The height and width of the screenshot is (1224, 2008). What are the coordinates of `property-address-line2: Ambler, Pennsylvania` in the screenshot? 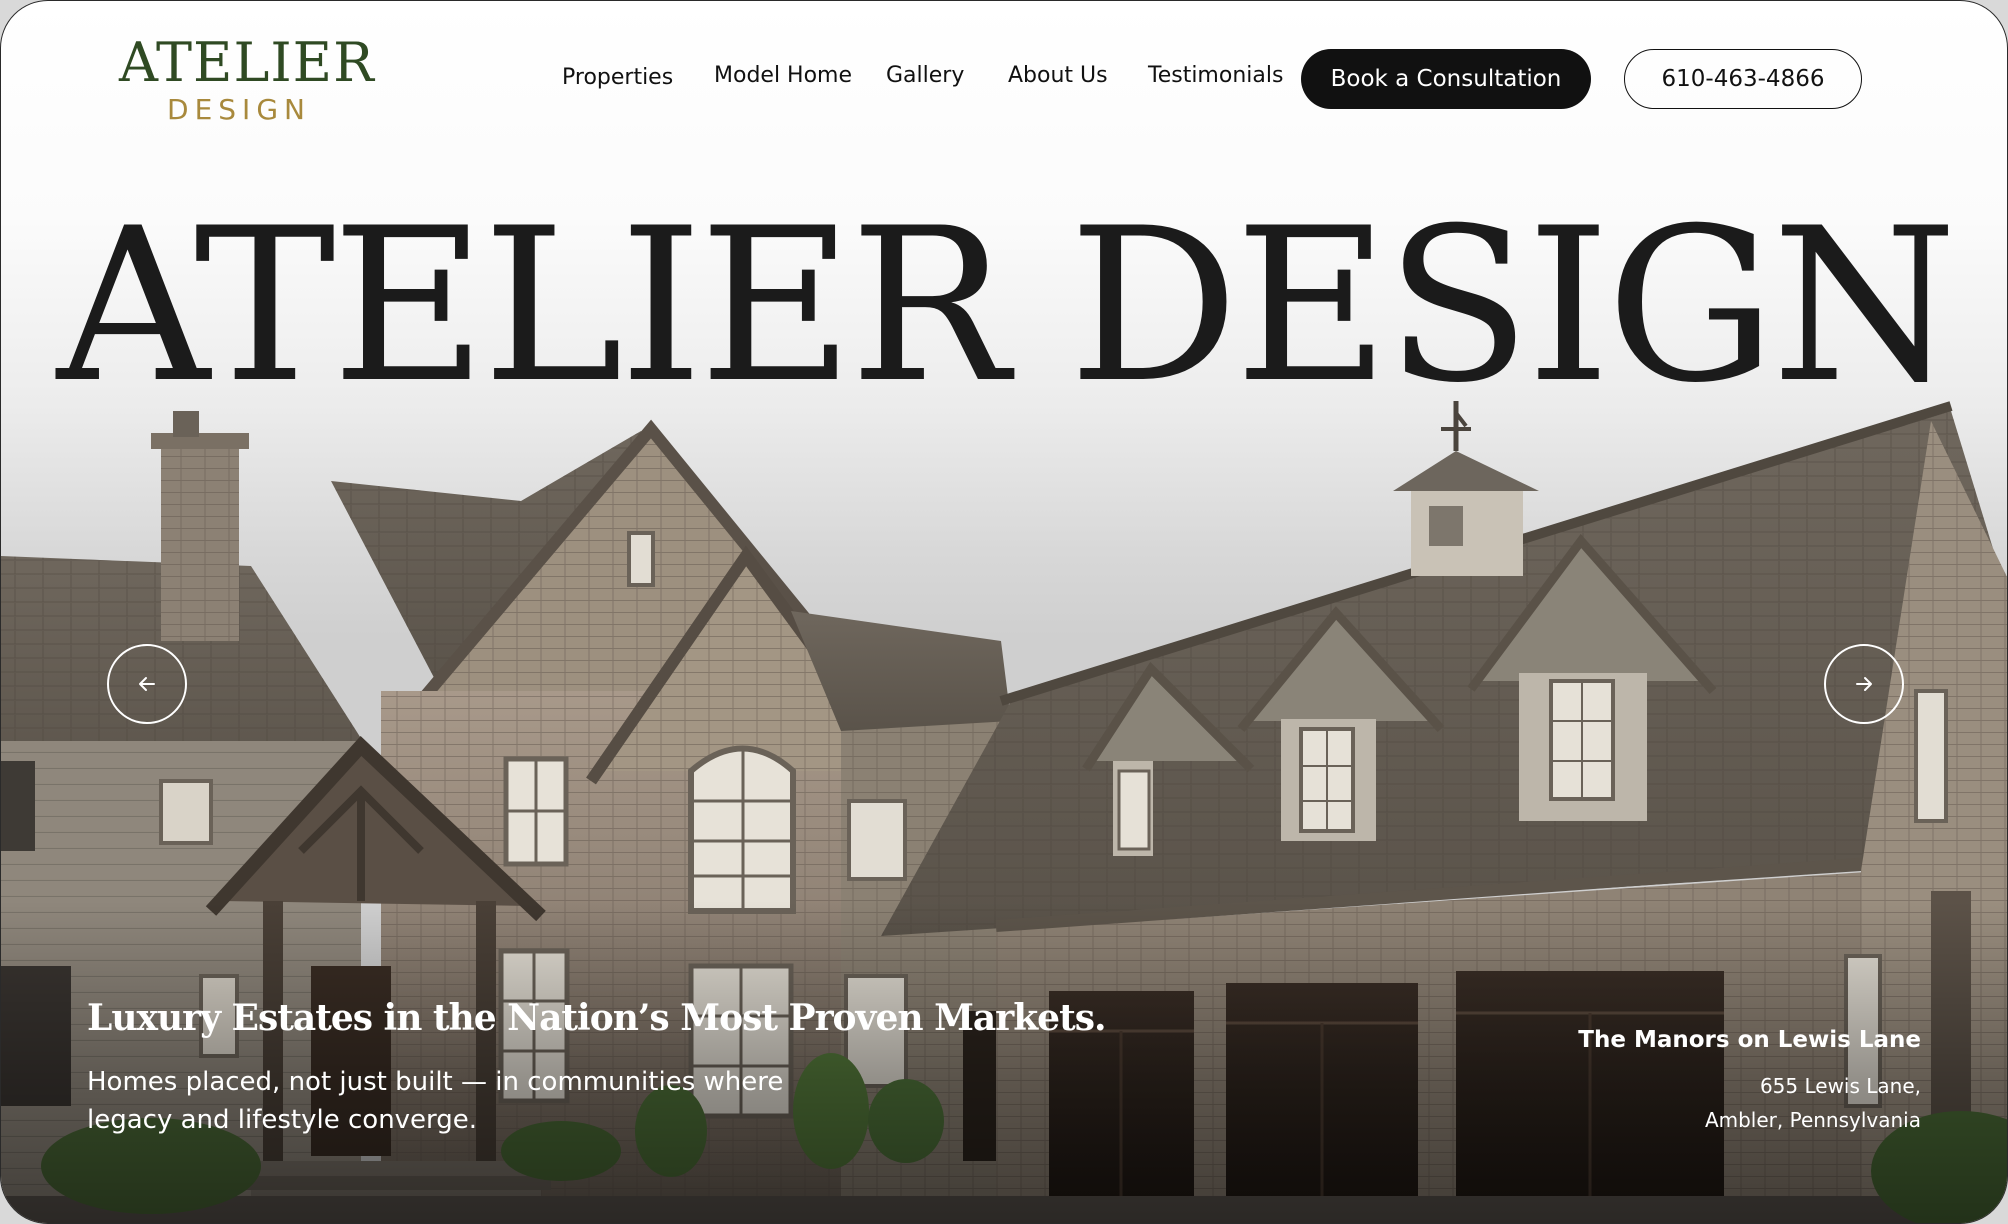 It's located at (1812, 1120).